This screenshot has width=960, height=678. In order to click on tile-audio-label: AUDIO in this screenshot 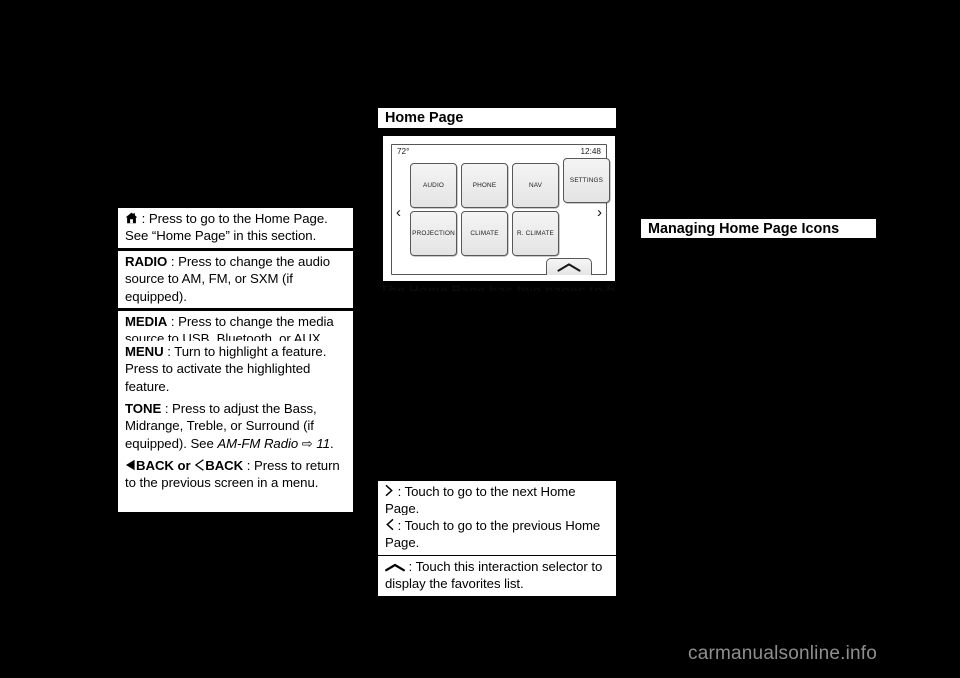, I will do `click(433, 185)`.